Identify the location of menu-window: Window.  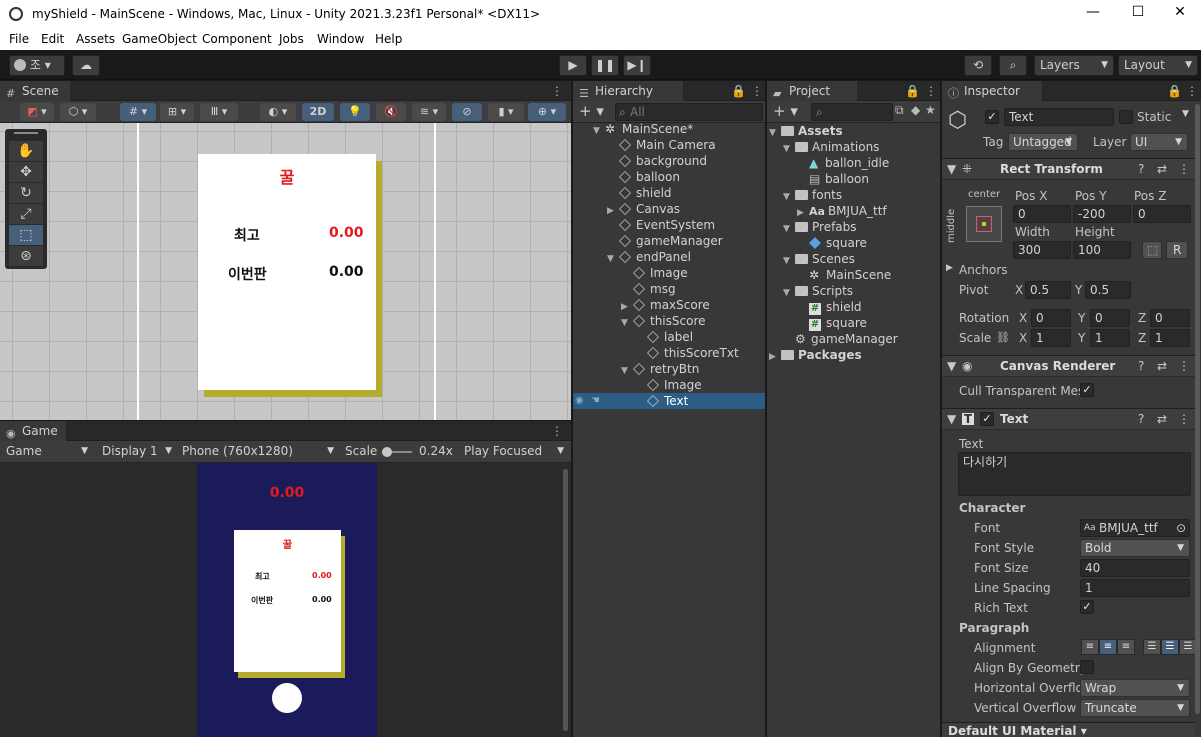
(340, 39).